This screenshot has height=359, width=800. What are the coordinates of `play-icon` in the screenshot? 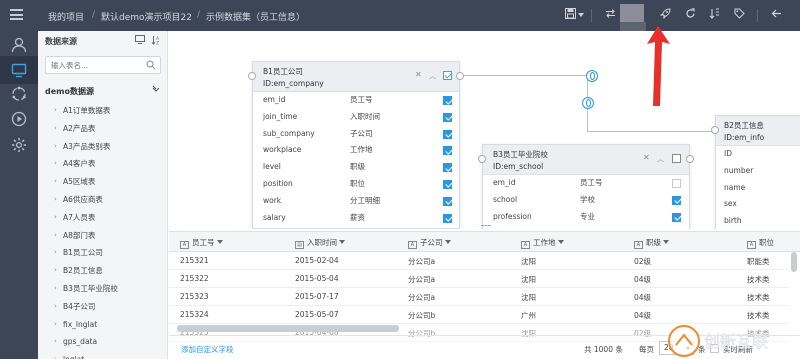 It's located at (19, 119).